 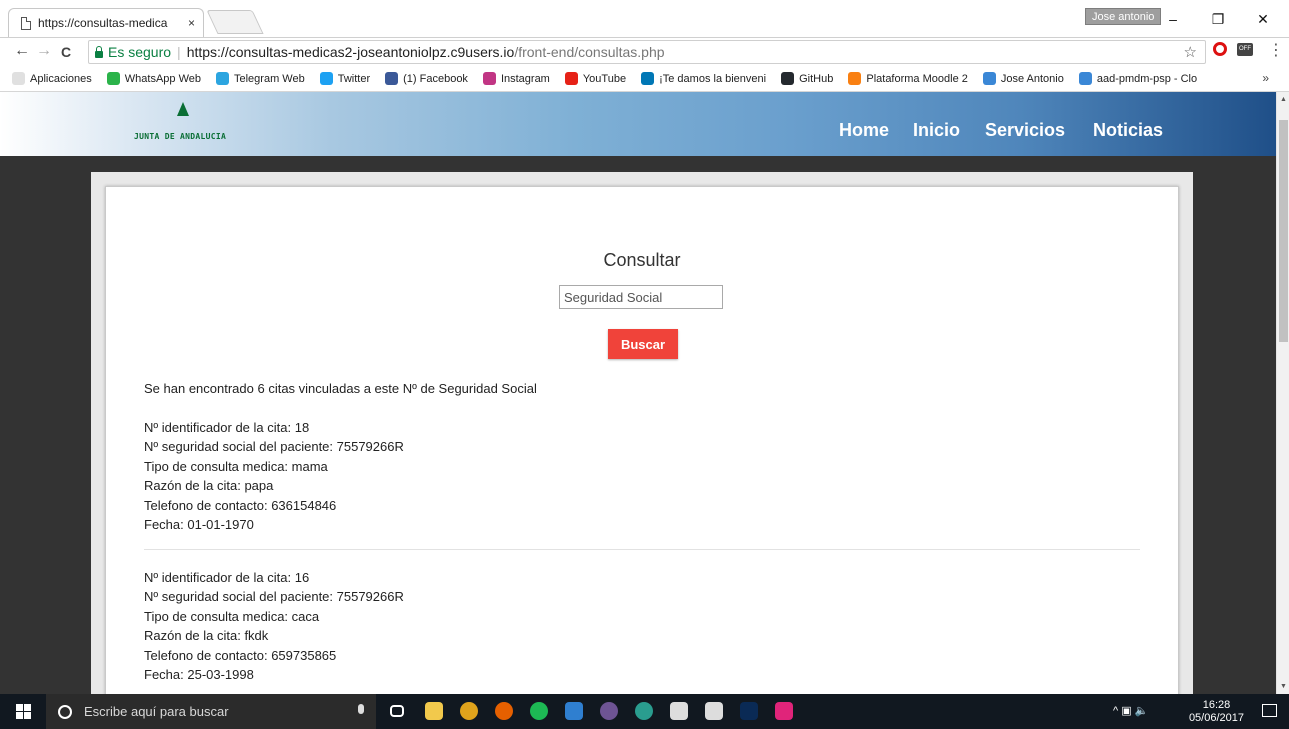 I want to click on buscar-button: Buscar, so click(x=643, y=344).